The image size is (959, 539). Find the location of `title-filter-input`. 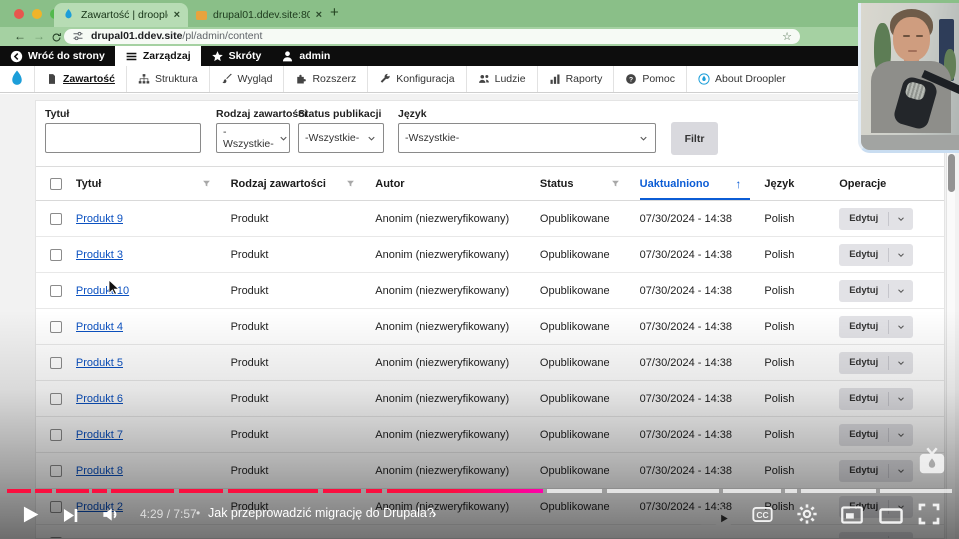

title-filter-input is located at coordinates (123, 138).